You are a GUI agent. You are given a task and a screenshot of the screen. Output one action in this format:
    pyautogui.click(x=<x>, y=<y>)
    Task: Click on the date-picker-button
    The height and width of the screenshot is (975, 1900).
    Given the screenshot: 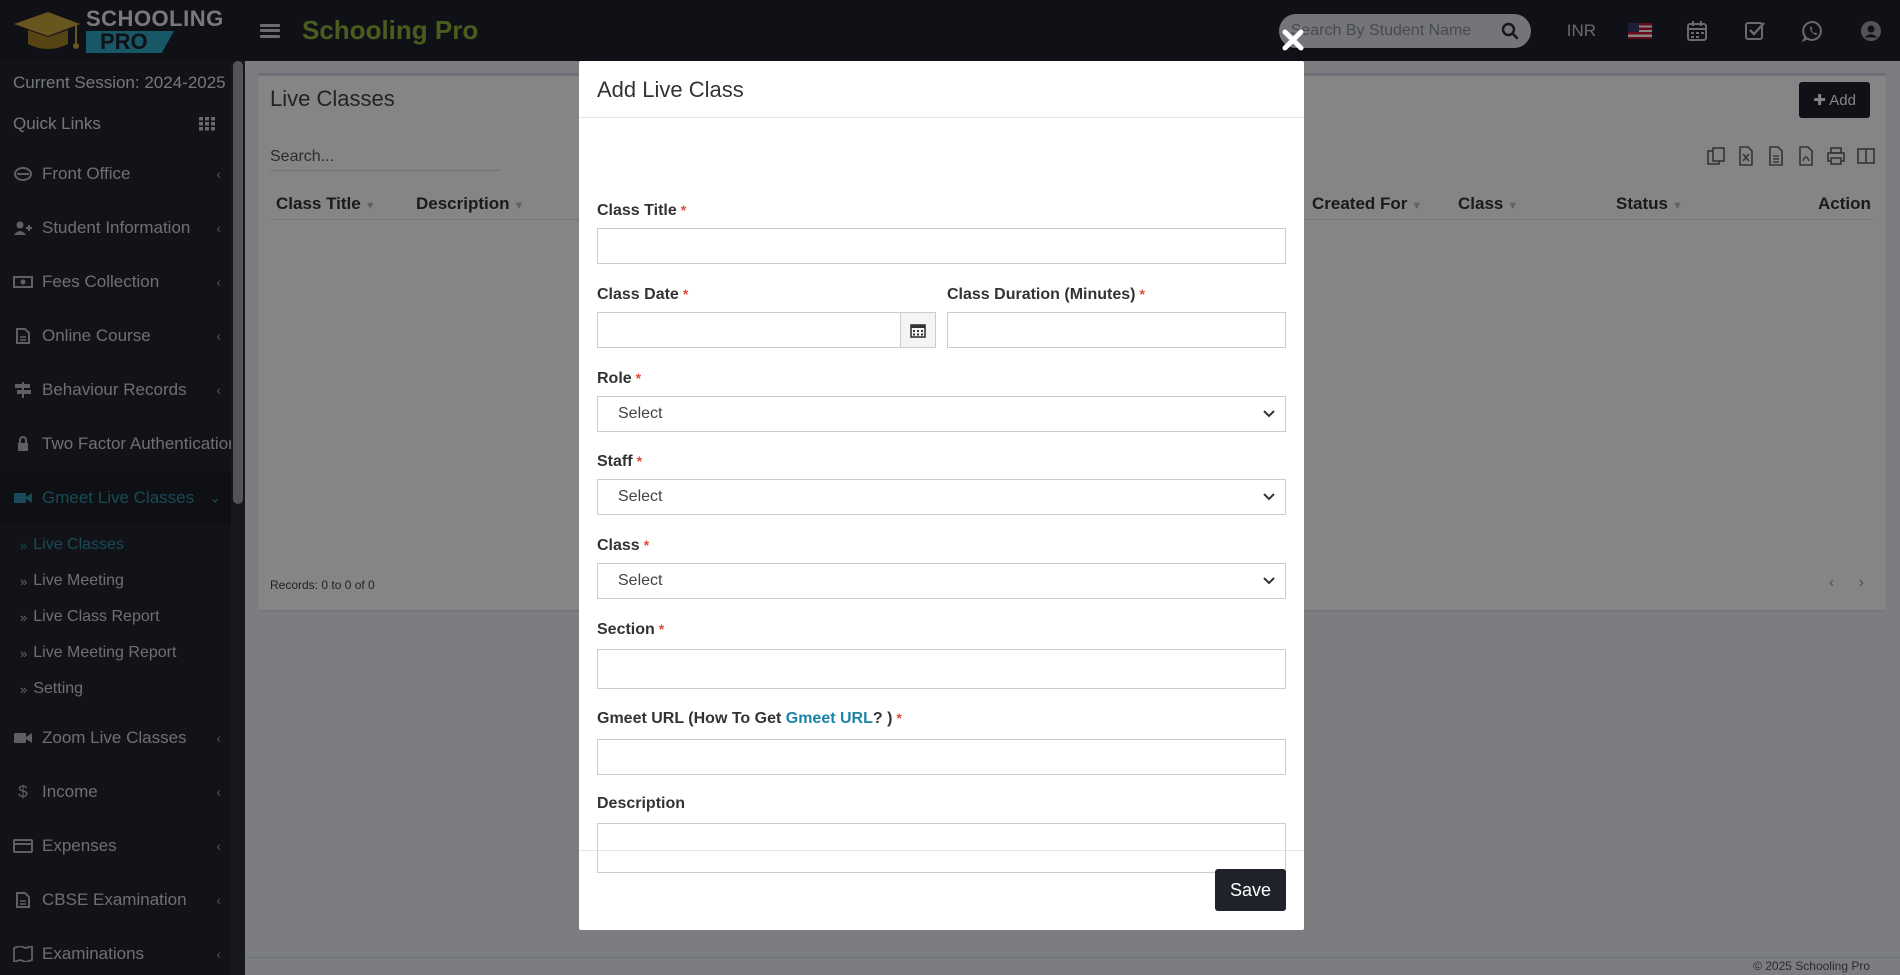 What is the action you would take?
    pyautogui.click(x=918, y=330)
    